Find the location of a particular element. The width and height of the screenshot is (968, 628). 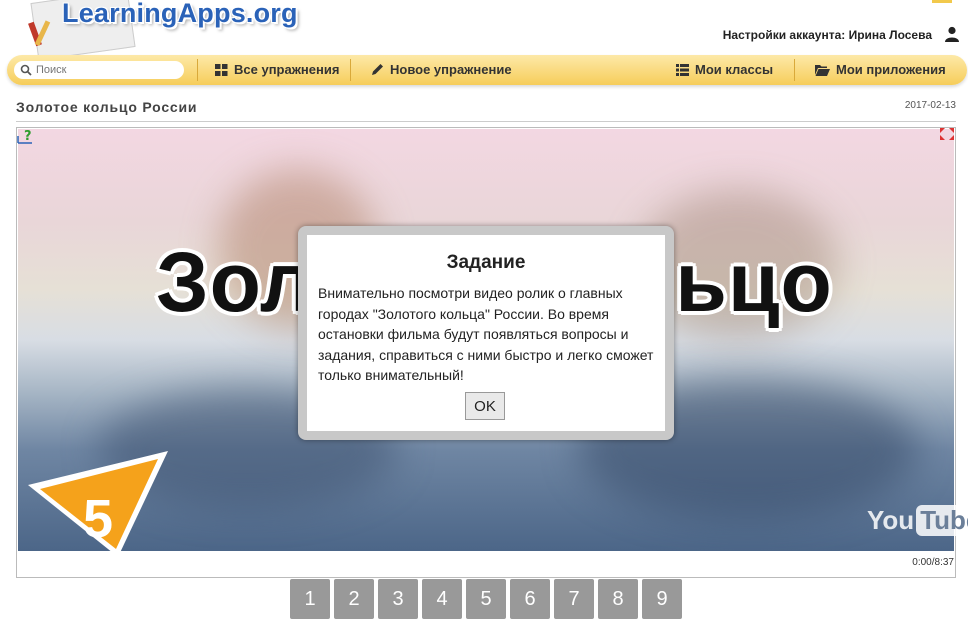

user-icon is located at coordinates (952, 34).